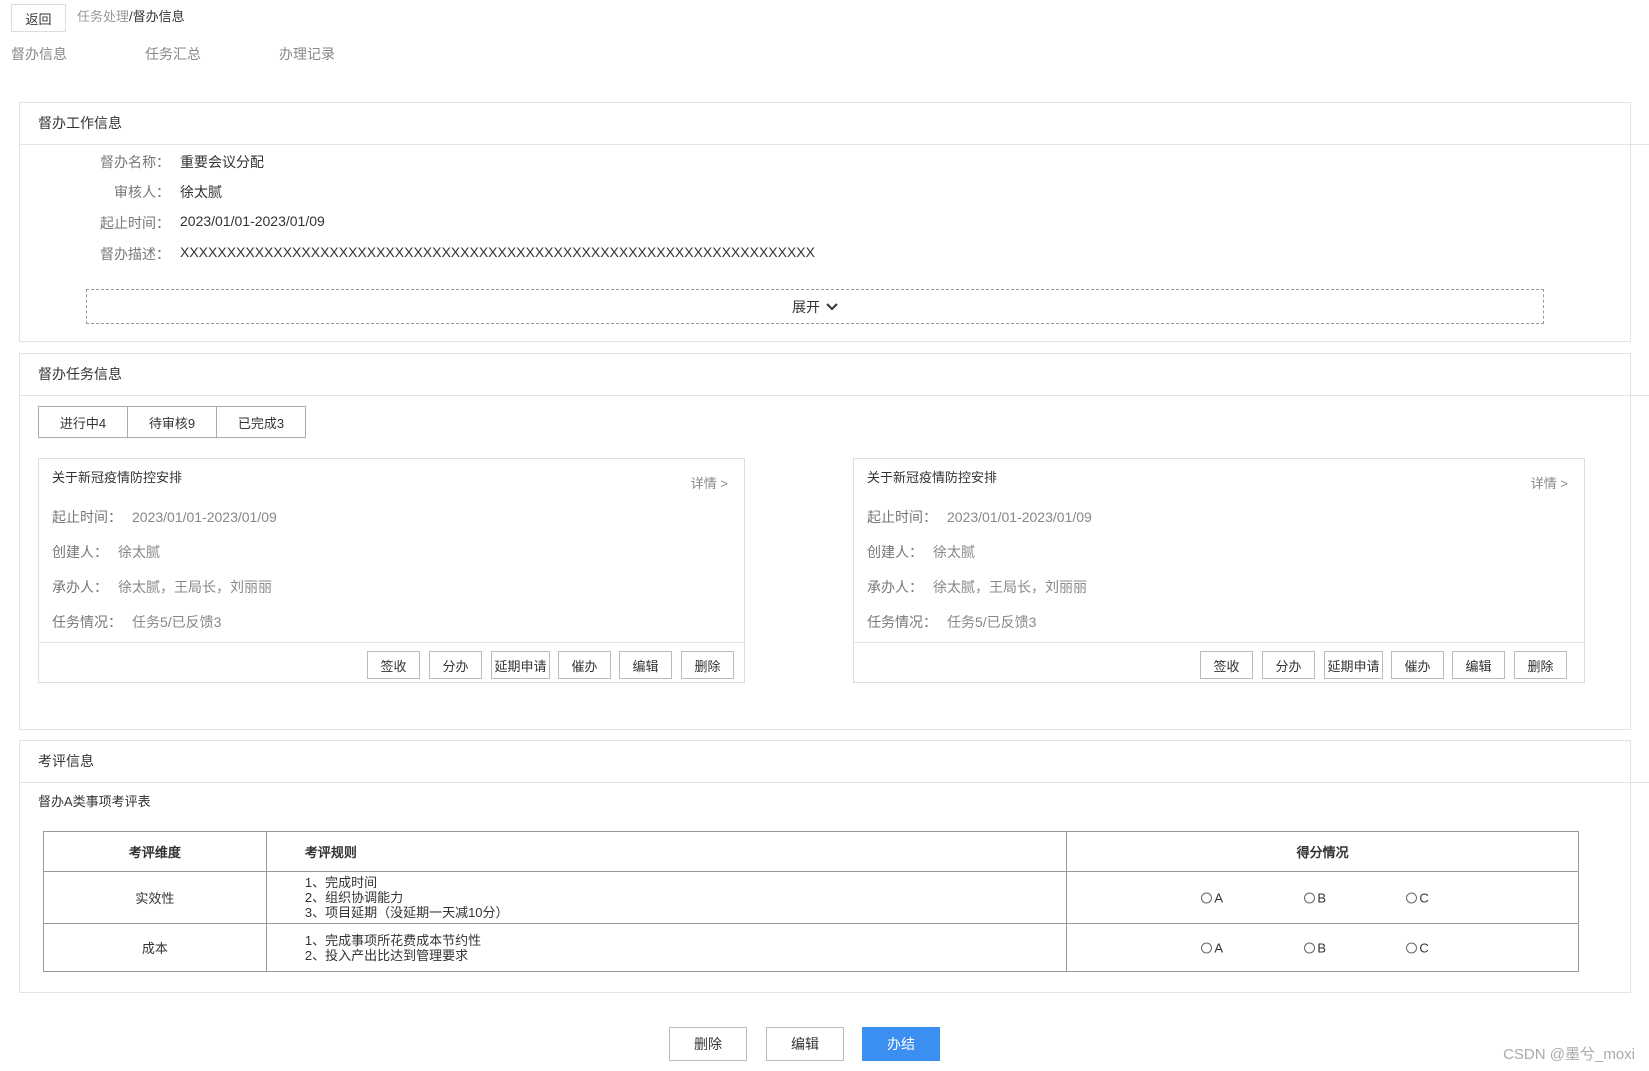  I want to click on table-title: 督办A类事项考评表, so click(94, 801).